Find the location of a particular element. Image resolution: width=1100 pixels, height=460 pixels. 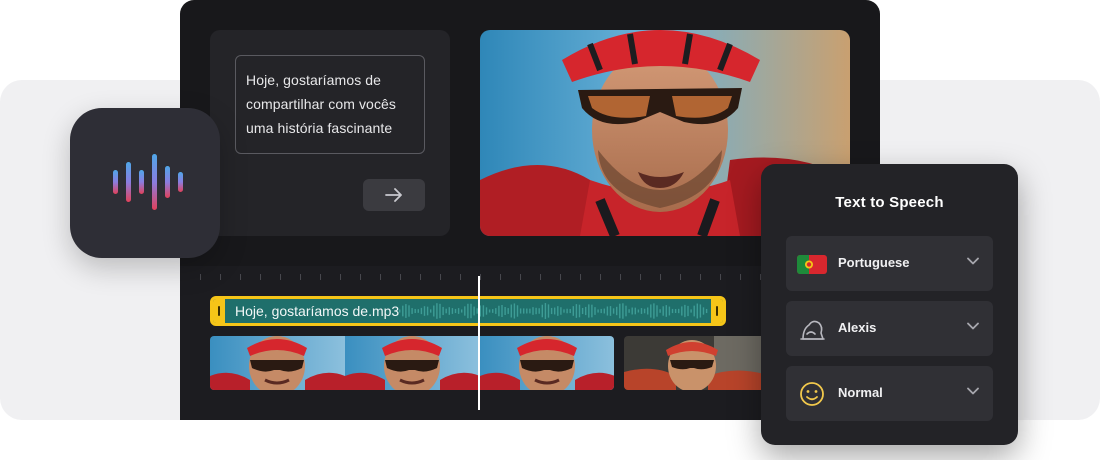

panel-title: Text to Speech is located at coordinates (889, 202).